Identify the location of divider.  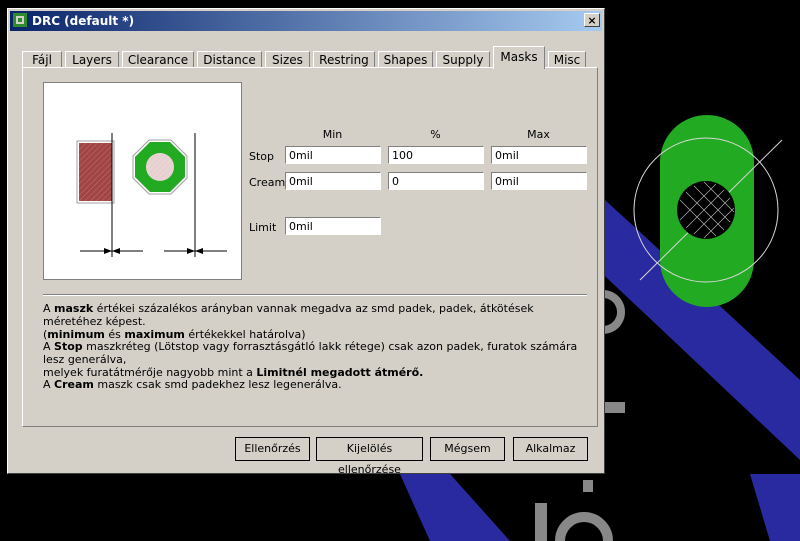
(315, 295).